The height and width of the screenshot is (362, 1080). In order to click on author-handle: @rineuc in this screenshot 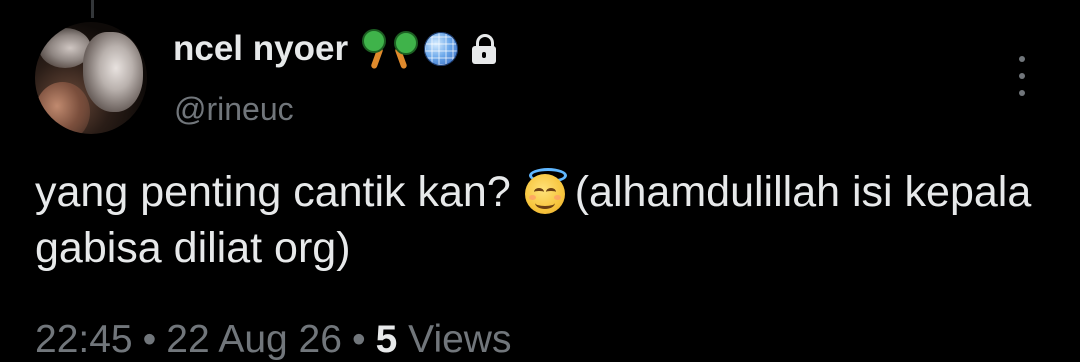, I will do `click(234, 109)`.